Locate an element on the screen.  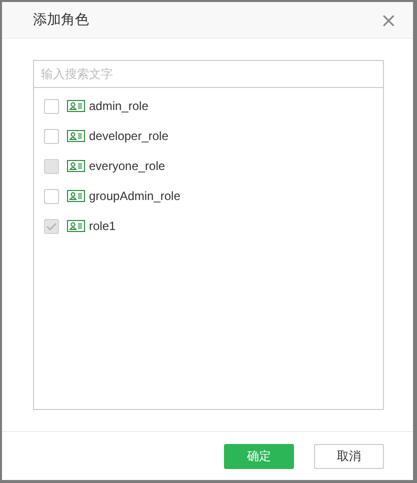
cancel-button: 取消 is located at coordinates (349, 456).